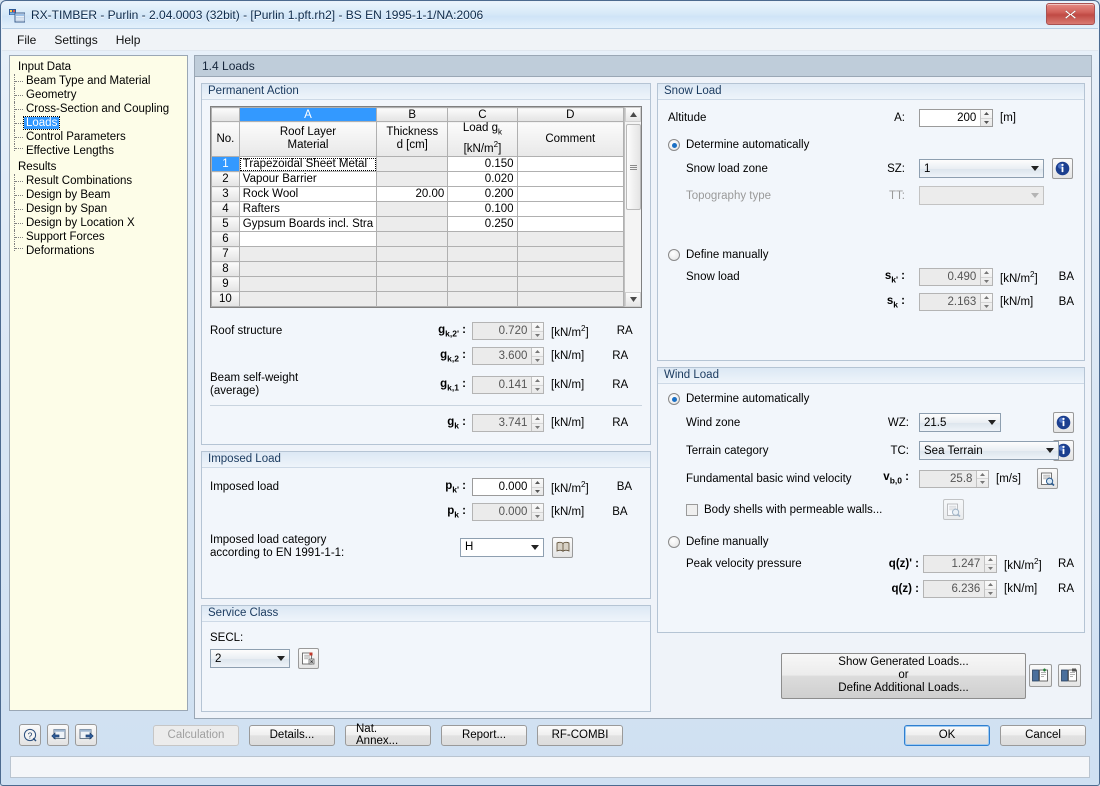  I want to click on sidebar-item-loads: Loads, so click(100, 123).